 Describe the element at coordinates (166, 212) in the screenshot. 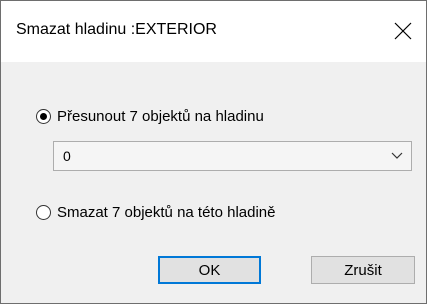

I see `delete-objects-label: Smazat 7 objektů na této hladině` at that location.